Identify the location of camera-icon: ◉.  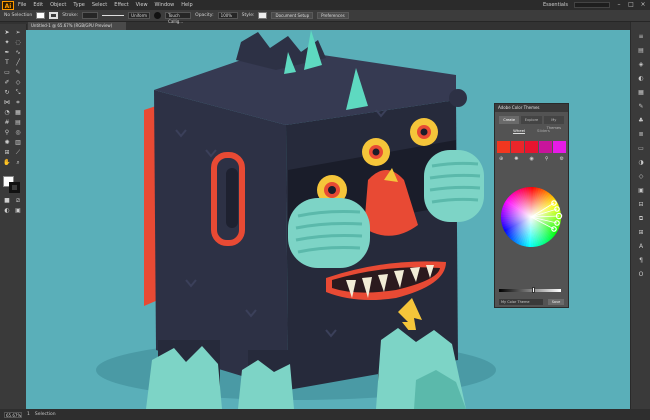
(531, 159).